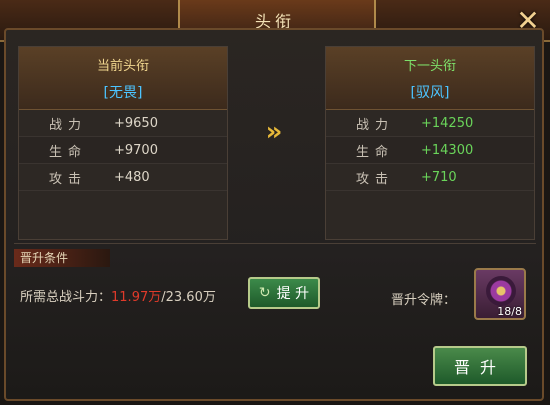 The image size is (550, 405). Describe the element at coordinates (190, 297) in the screenshot. I see `required-power-value: 23.60万` at that location.